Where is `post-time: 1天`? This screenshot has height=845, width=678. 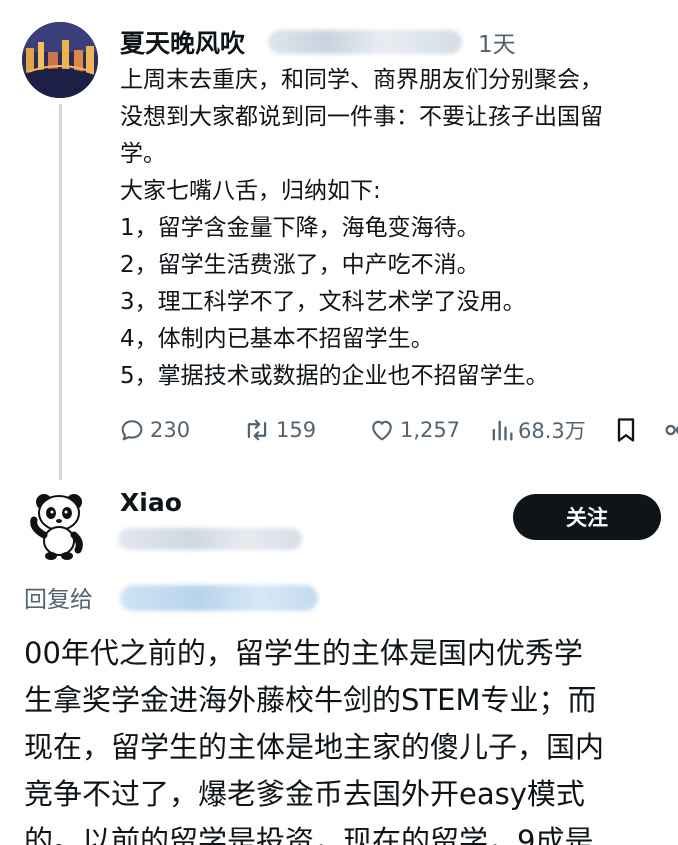
post-time: 1天 is located at coordinates (497, 42).